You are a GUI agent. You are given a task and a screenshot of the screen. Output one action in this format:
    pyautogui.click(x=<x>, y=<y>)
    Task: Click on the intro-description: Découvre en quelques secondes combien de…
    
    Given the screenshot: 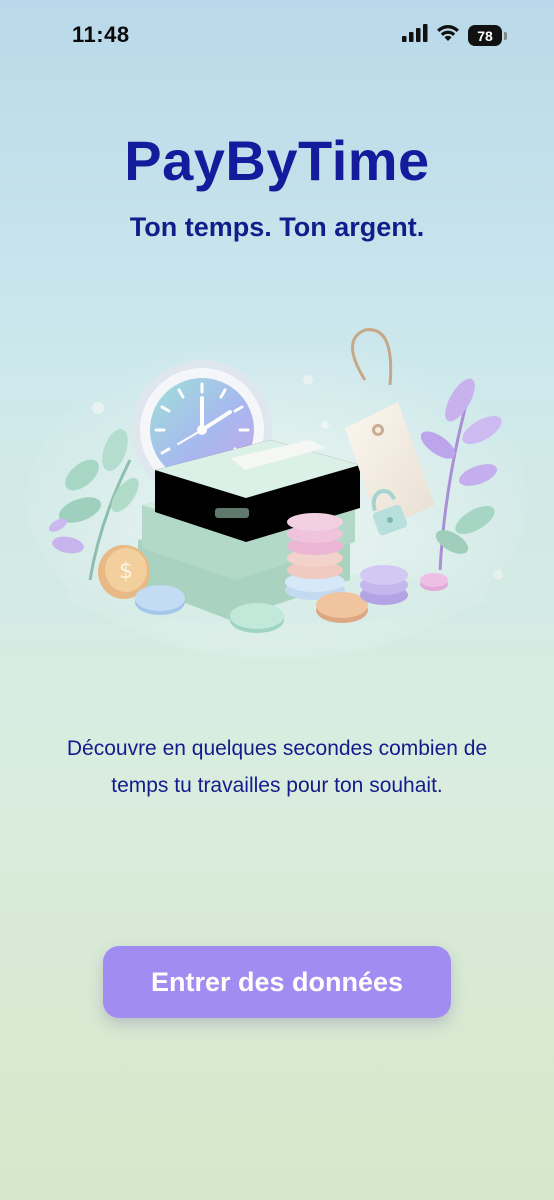 What is the action you would take?
    pyautogui.click(x=277, y=767)
    